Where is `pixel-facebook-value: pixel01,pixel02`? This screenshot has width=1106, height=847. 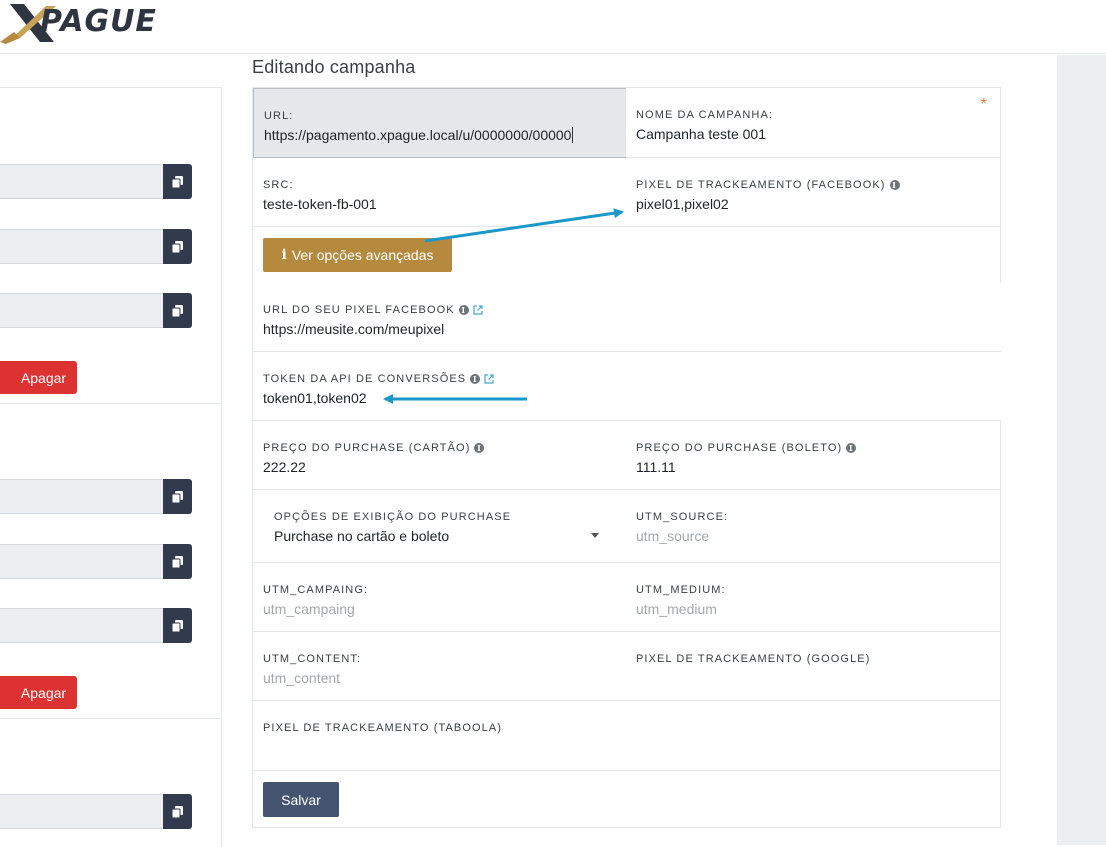 pixel-facebook-value: pixel01,pixel02 is located at coordinates (682, 204).